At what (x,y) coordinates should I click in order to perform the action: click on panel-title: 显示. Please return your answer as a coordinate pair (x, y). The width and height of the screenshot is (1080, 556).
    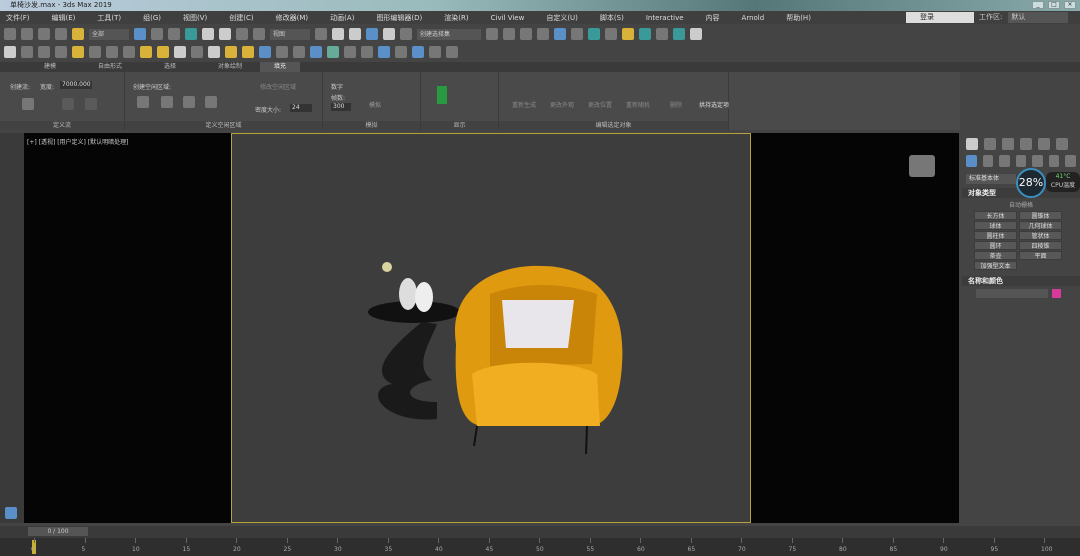
    Looking at the image, I should click on (459, 125).